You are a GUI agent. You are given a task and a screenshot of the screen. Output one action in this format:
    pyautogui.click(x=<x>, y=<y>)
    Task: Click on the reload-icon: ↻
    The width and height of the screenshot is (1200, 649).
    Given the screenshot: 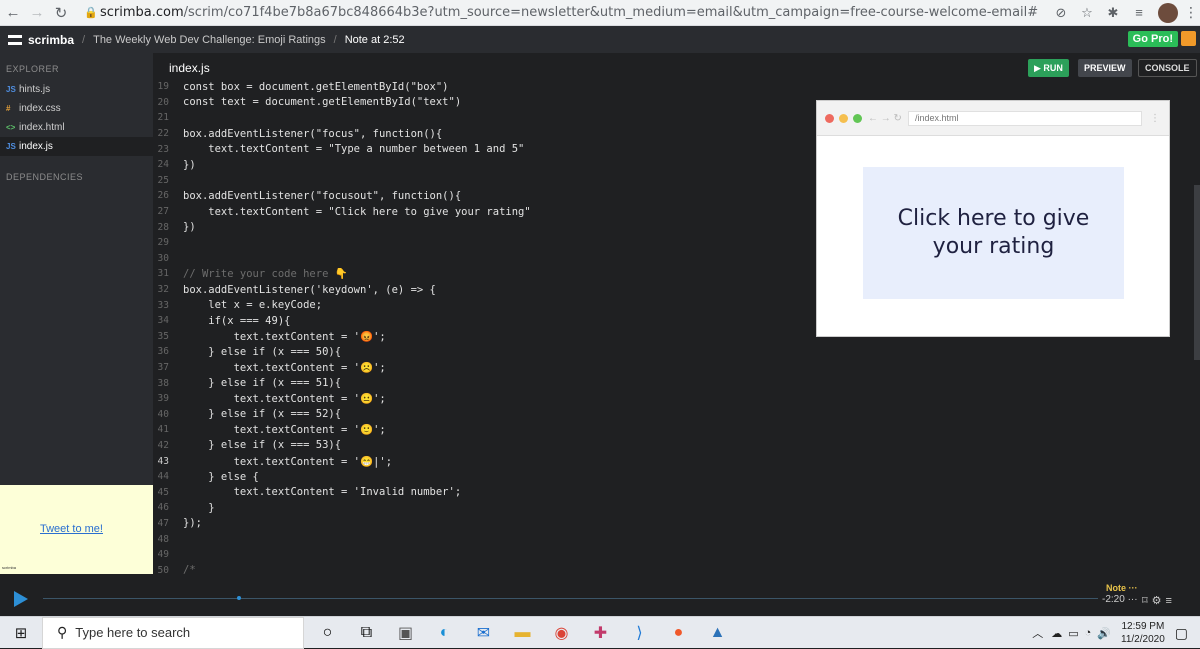 What is the action you would take?
    pyautogui.click(x=61, y=13)
    